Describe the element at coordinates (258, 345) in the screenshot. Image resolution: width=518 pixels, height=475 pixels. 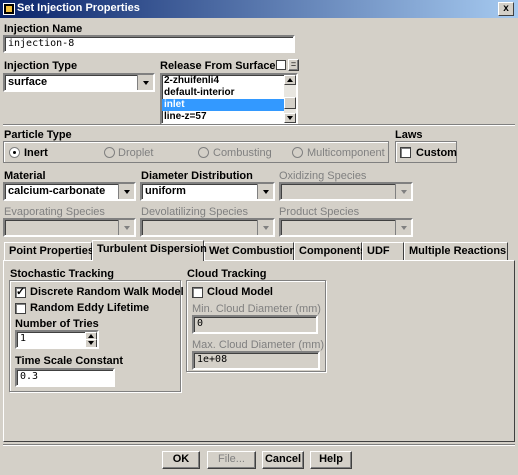
I see `max-cloud-diameter-label: Max. Cloud Diameter (mm)` at that location.